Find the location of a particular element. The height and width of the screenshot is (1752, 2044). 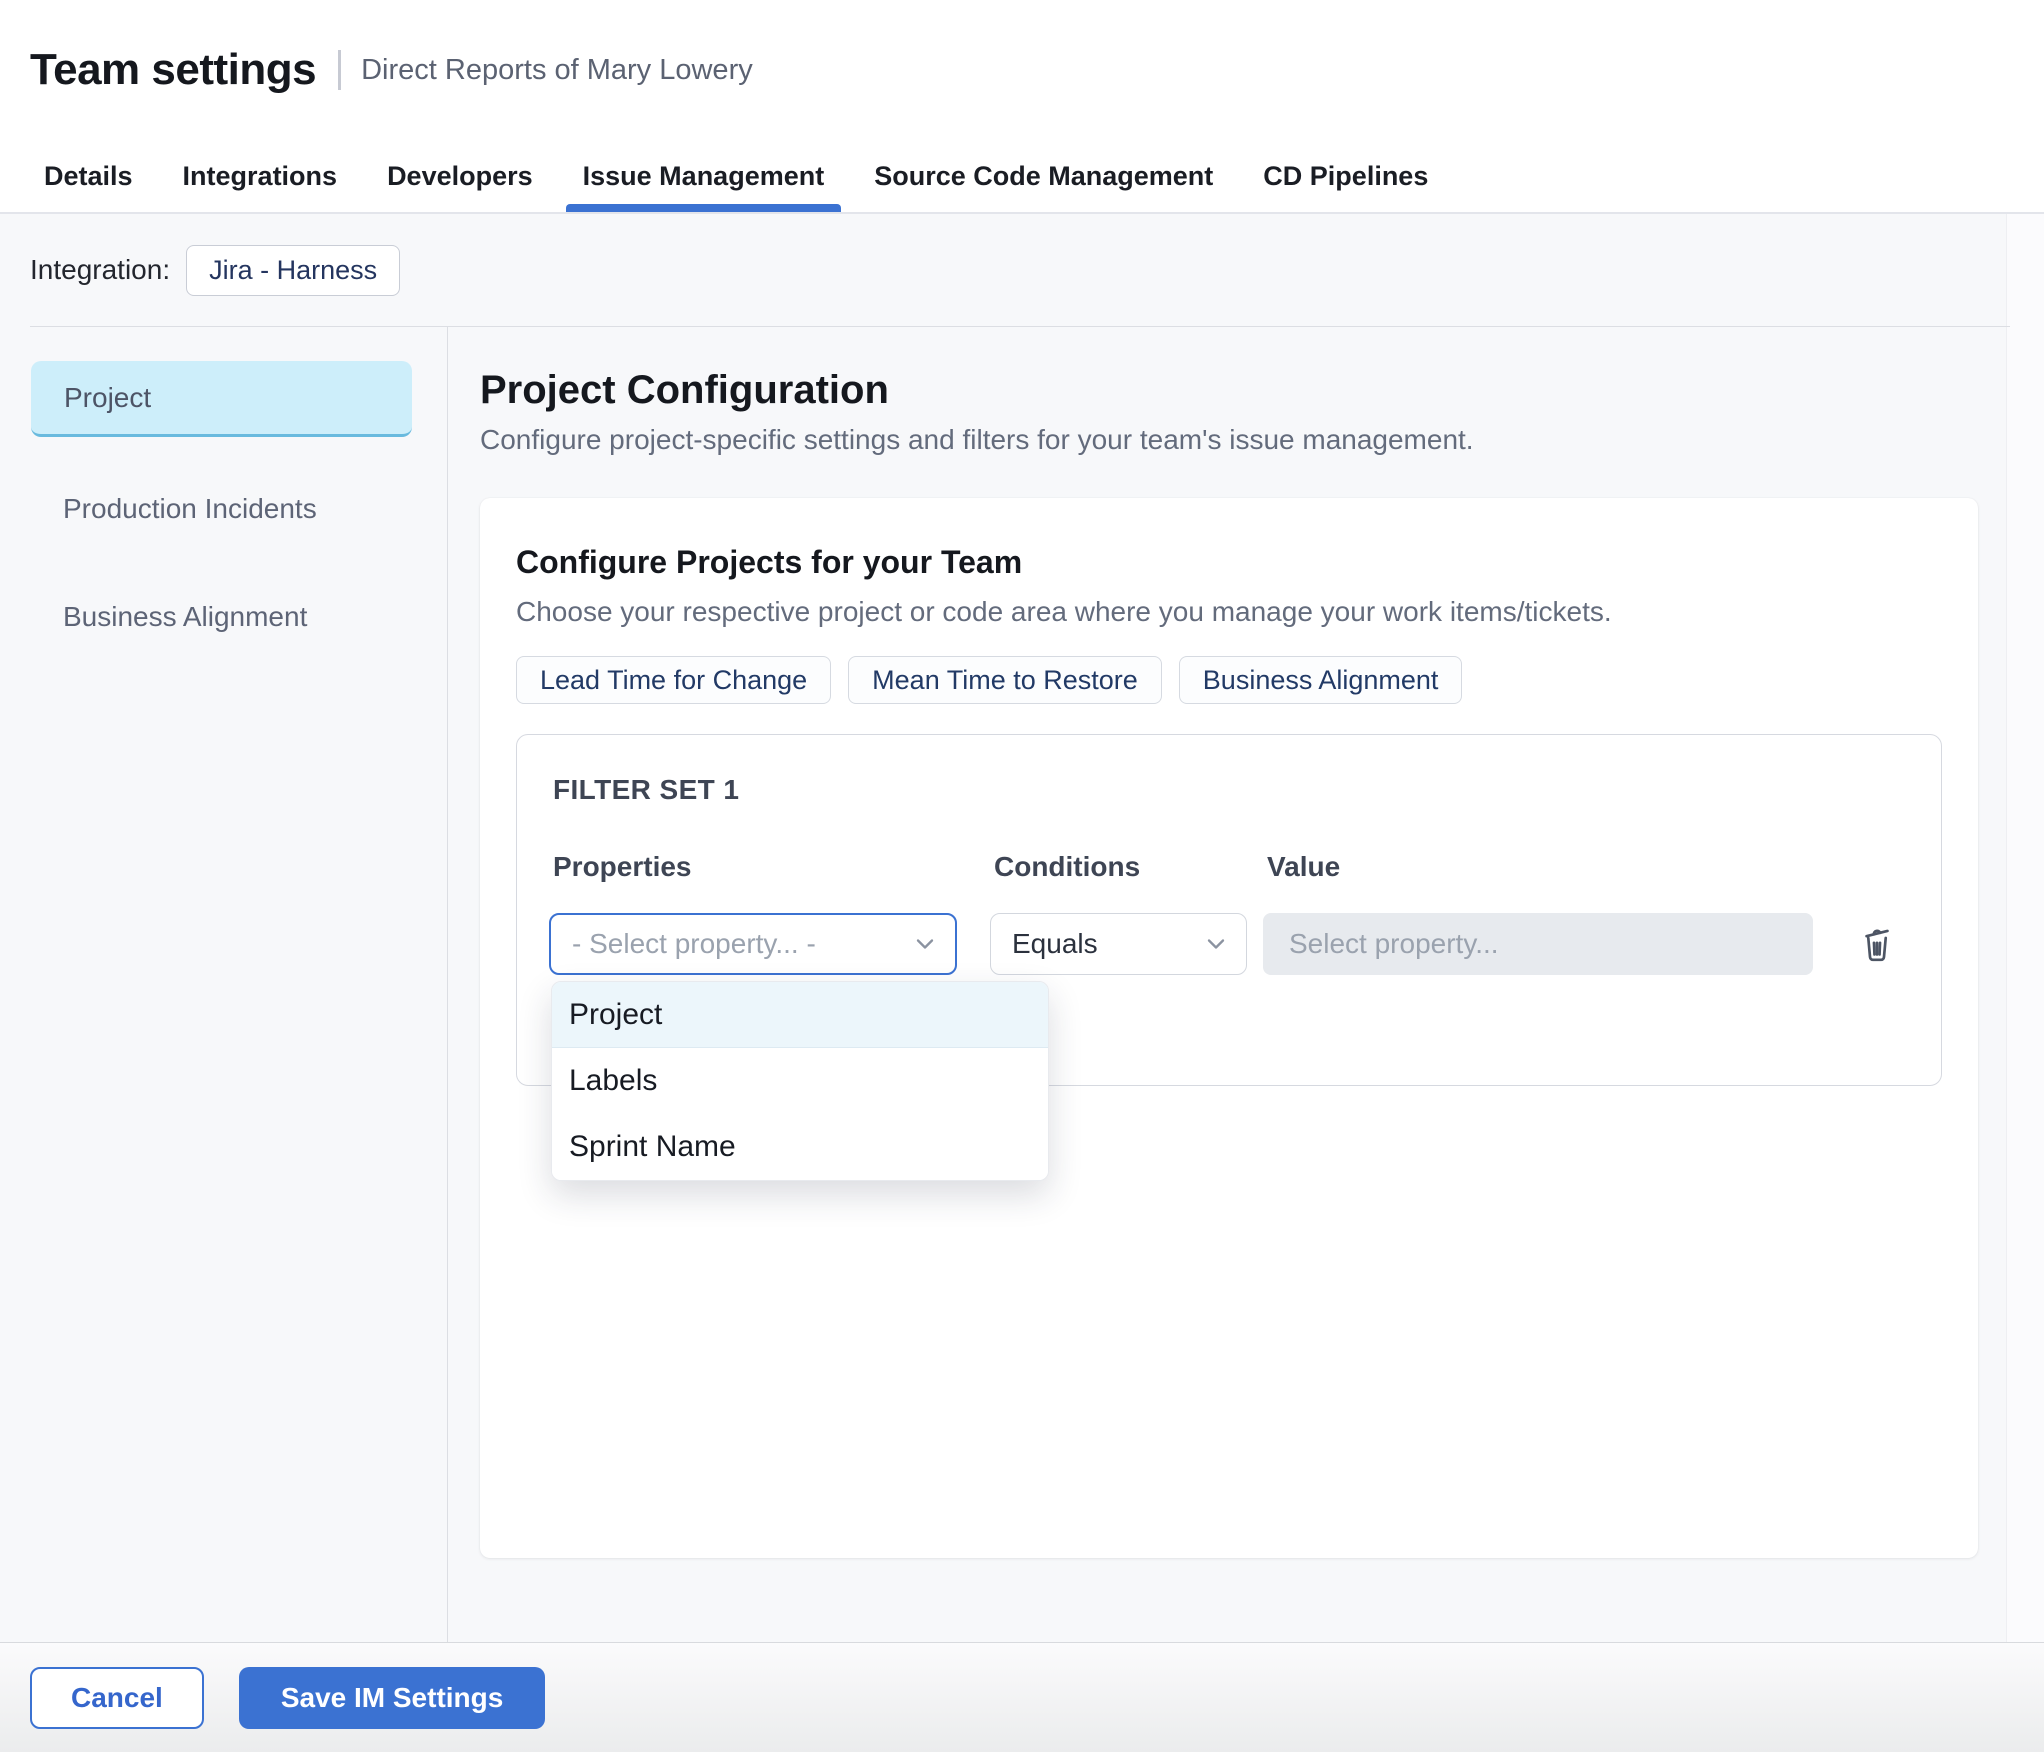

conditions-select: Equals is located at coordinates (1118, 944).